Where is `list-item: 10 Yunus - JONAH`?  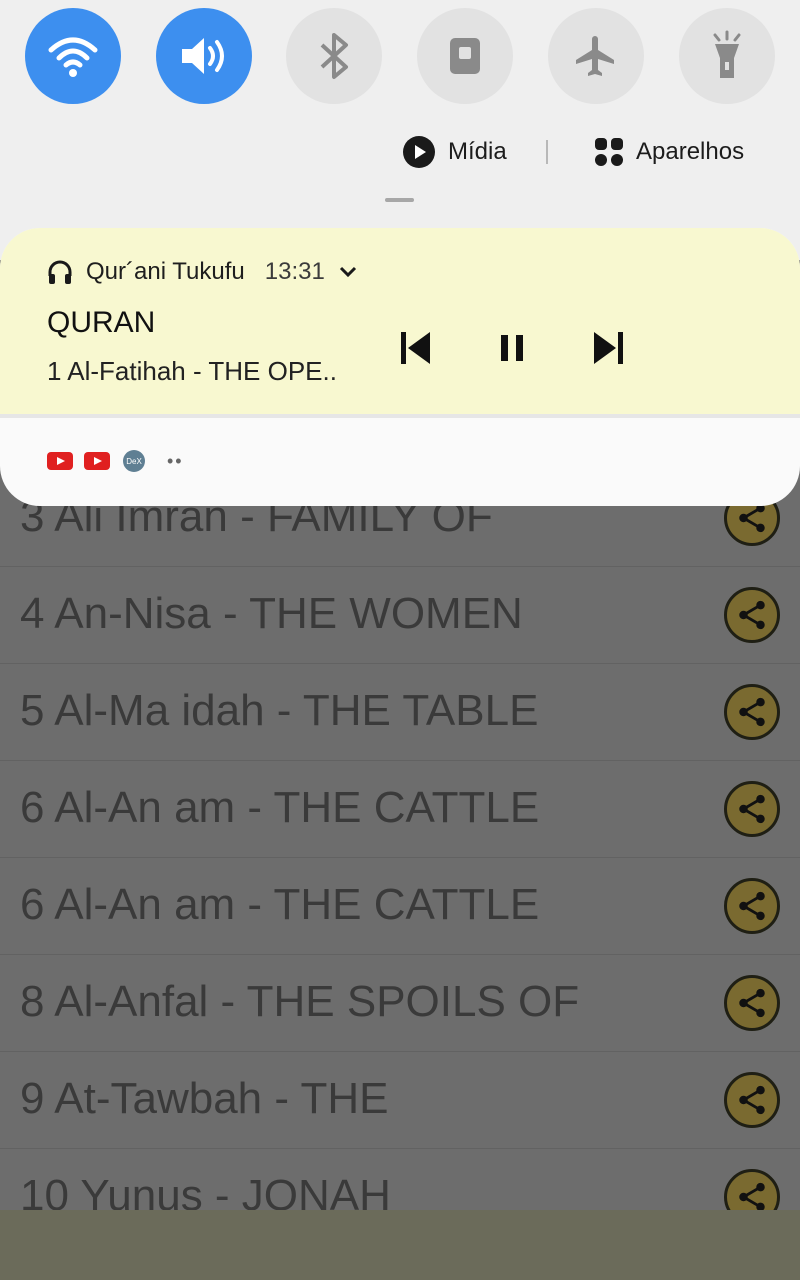
list-item: 10 Yunus - JONAH is located at coordinates (400, 1179).